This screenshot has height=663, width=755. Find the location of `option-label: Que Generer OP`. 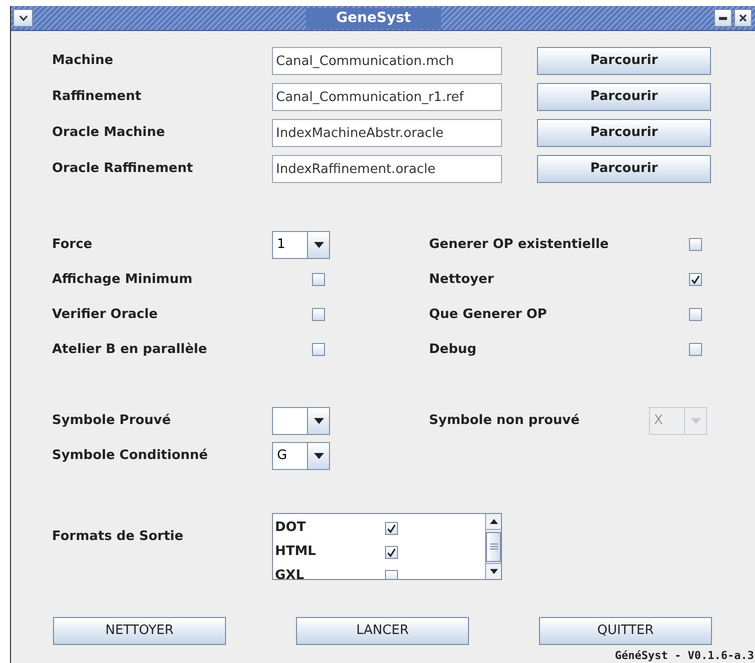

option-label: Que Generer OP is located at coordinates (488, 315).